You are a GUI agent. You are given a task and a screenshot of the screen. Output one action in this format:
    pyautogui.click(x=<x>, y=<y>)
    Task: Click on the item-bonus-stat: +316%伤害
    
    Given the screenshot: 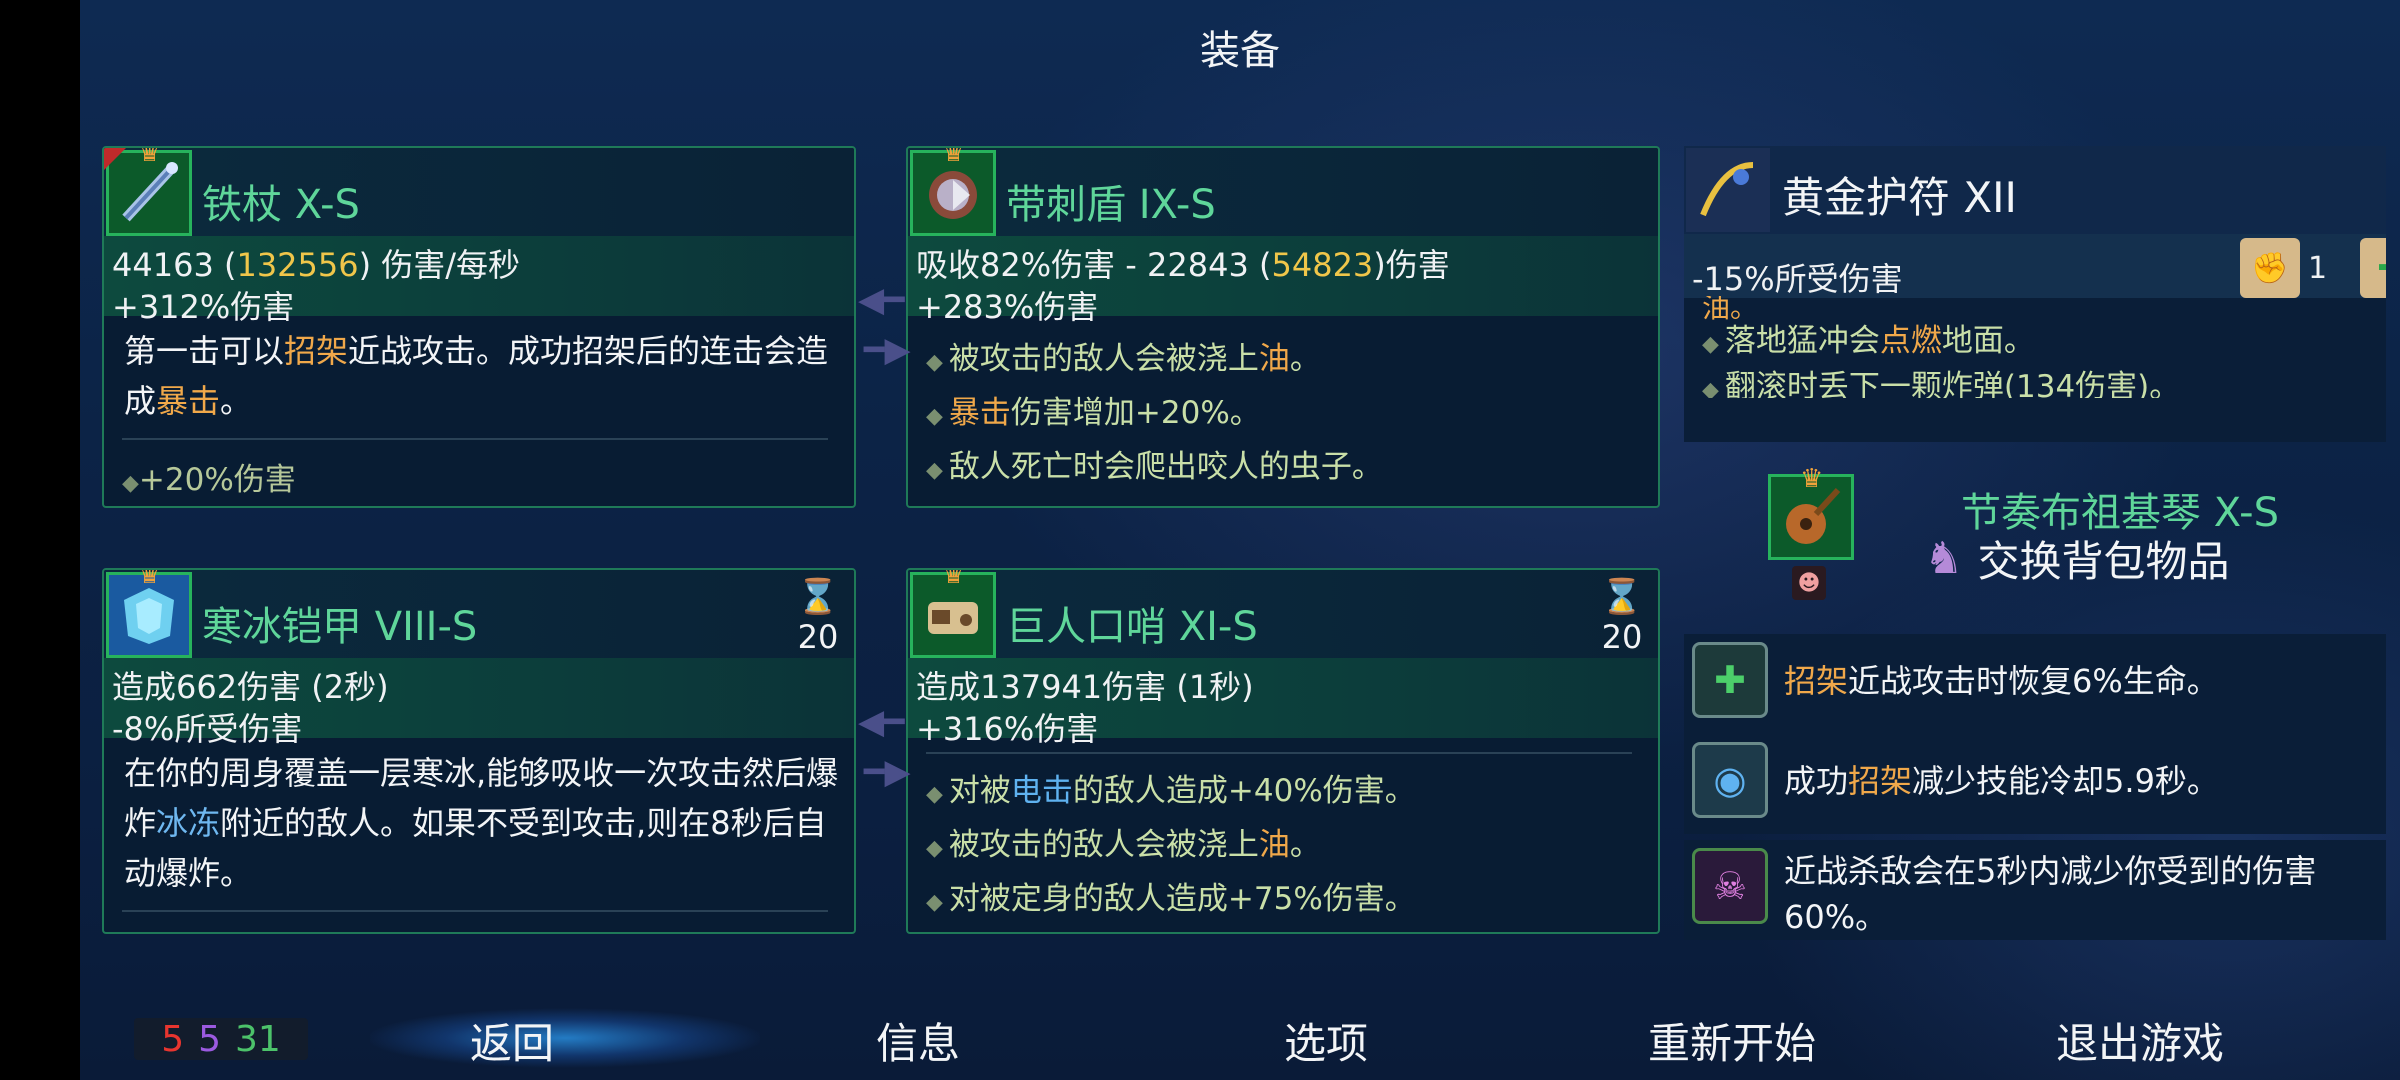 What is the action you would take?
    pyautogui.click(x=1007, y=729)
    